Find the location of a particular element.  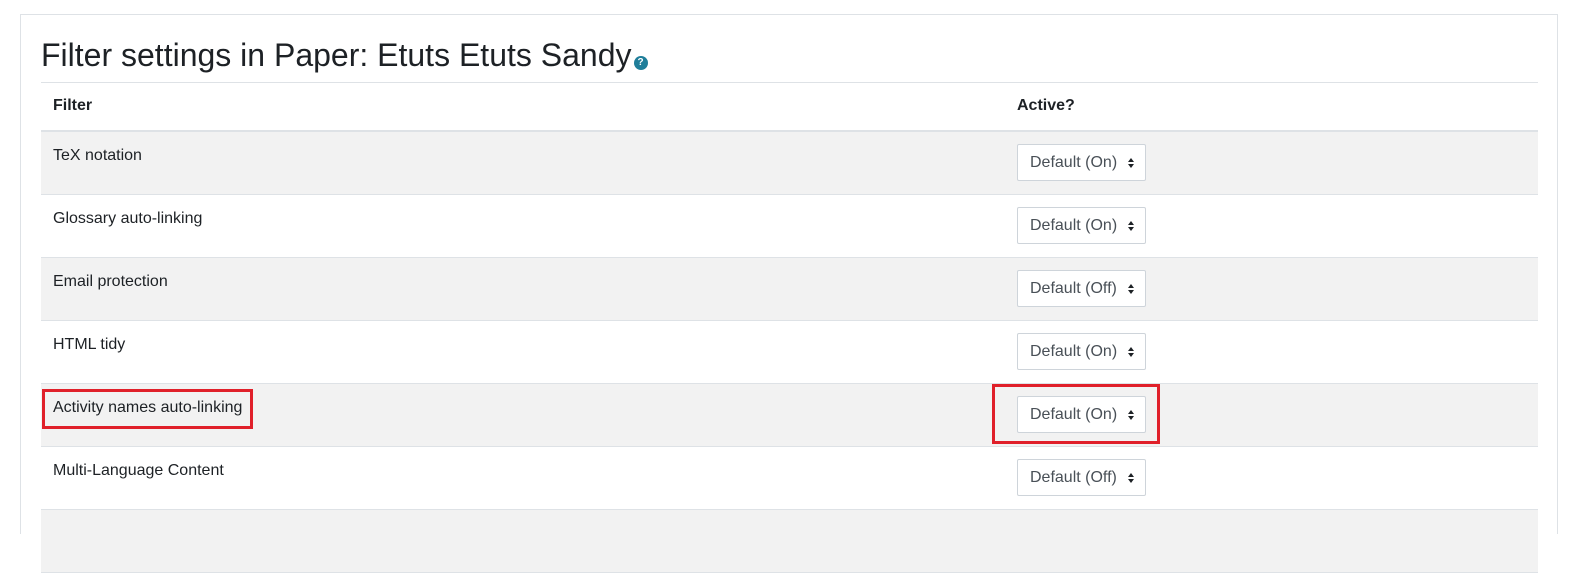

active-select-multi-language-content: Default (Off) is located at coordinates (1081, 477).